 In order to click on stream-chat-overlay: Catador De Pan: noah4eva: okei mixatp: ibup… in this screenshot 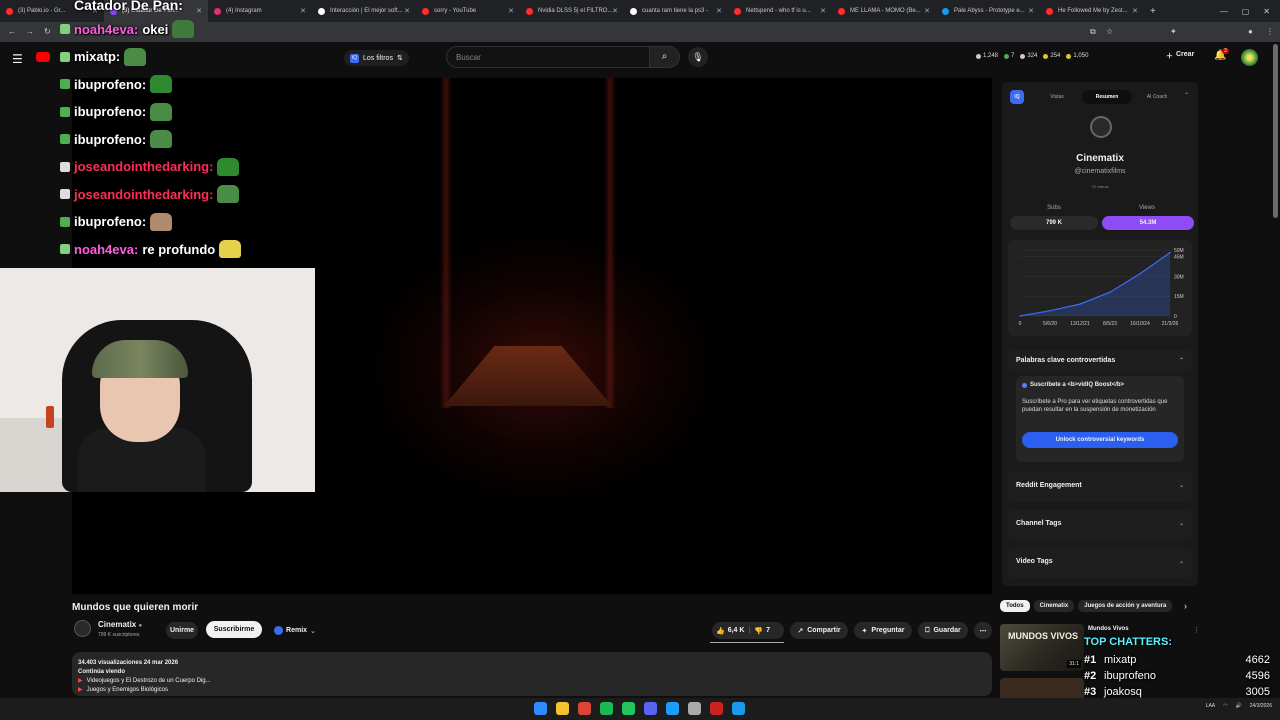, I will do `click(200, 134)`.